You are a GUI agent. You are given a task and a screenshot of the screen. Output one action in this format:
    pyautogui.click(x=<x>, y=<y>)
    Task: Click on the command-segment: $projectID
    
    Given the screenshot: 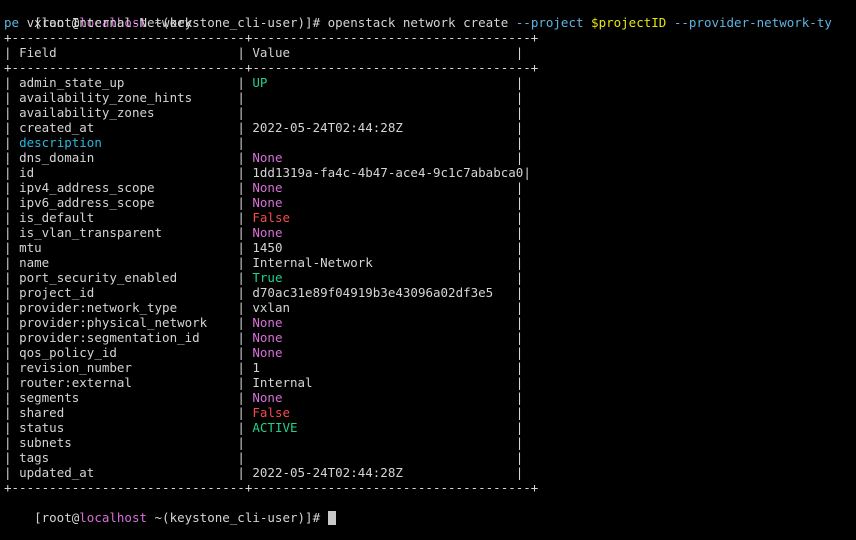 What is the action you would take?
    pyautogui.click(x=632, y=22)
    